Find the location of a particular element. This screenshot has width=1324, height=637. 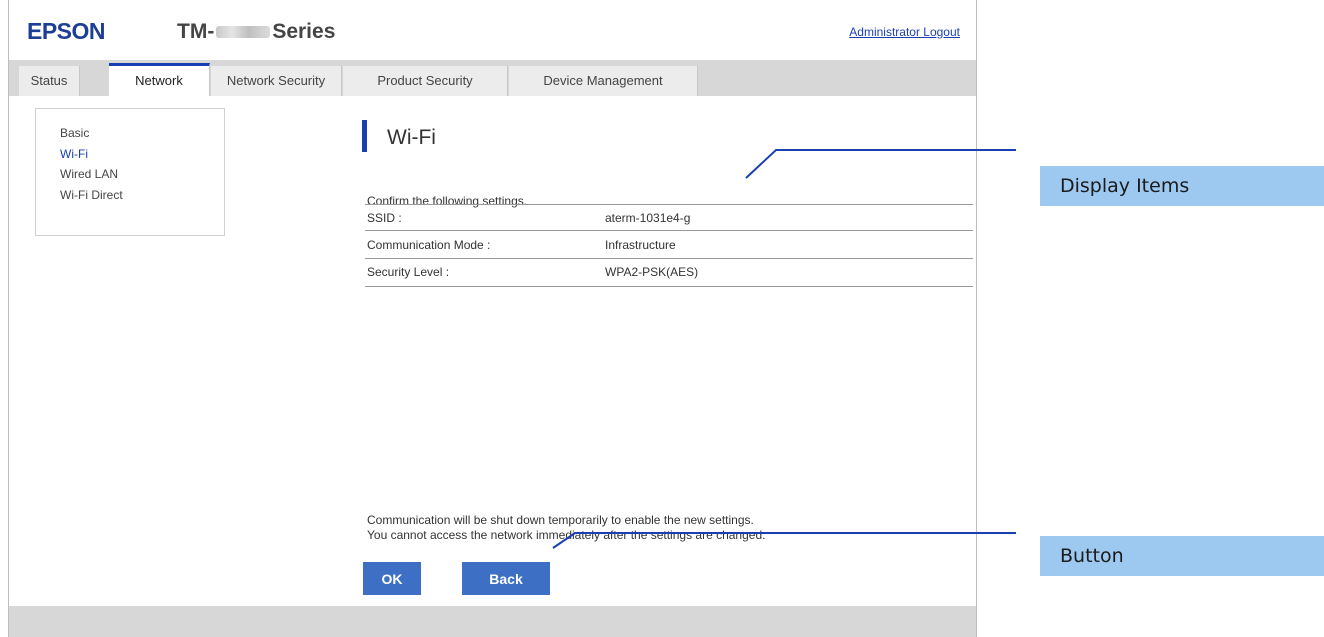

button-leader is located at coordinates (784, 540).